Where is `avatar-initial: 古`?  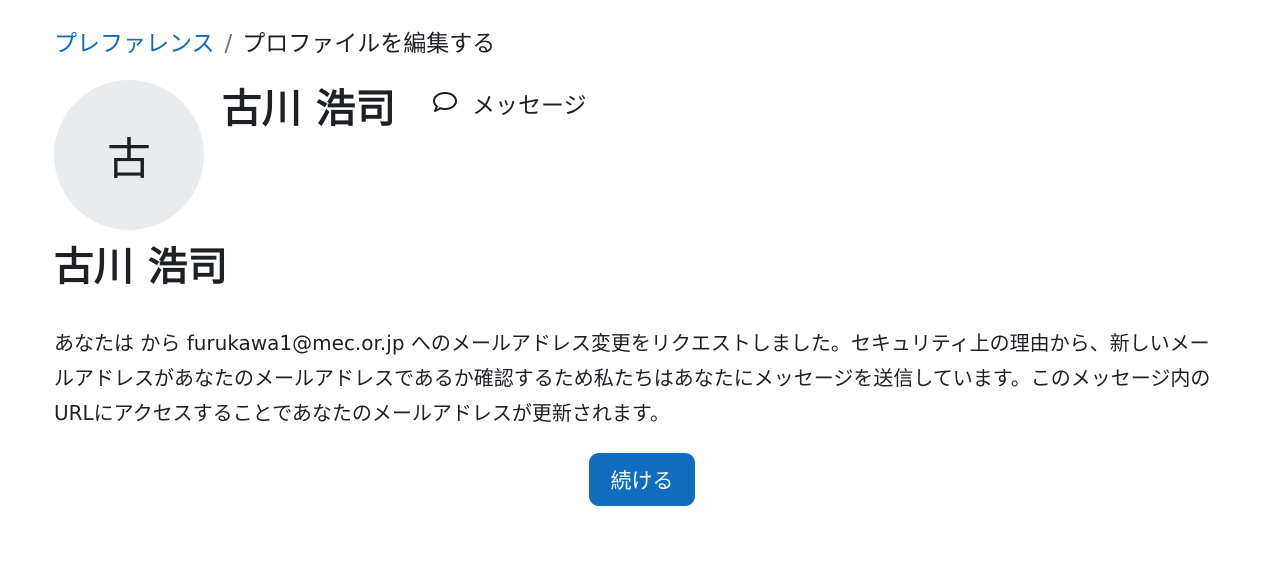
avatar-initial: 古 is located at coordinates (129, 159).